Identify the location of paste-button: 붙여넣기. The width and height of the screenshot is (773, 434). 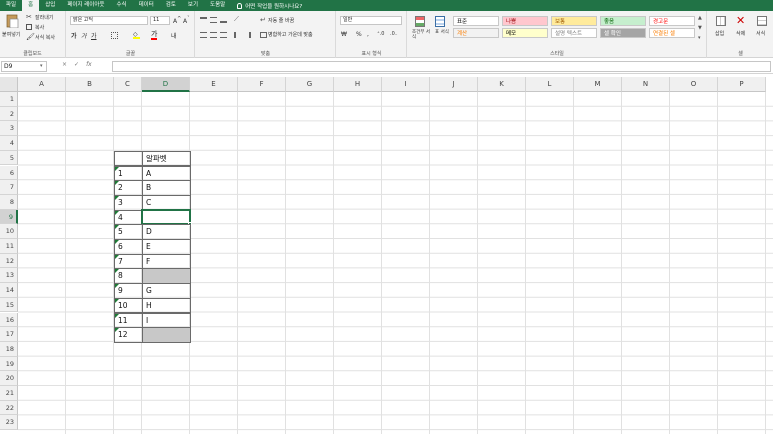
(12, 30).